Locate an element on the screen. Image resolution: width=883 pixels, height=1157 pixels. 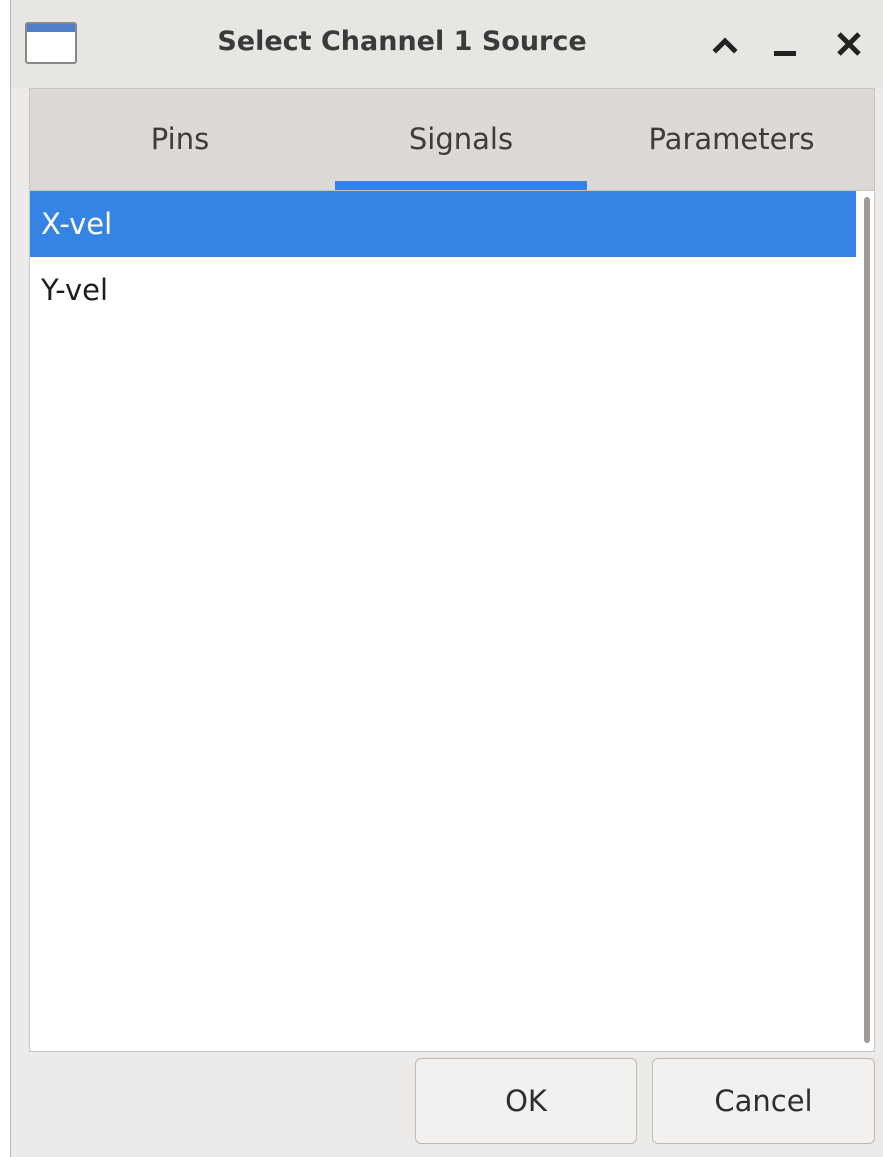
tab-parameters-label: Parameters is located at coordinates (731, 139).